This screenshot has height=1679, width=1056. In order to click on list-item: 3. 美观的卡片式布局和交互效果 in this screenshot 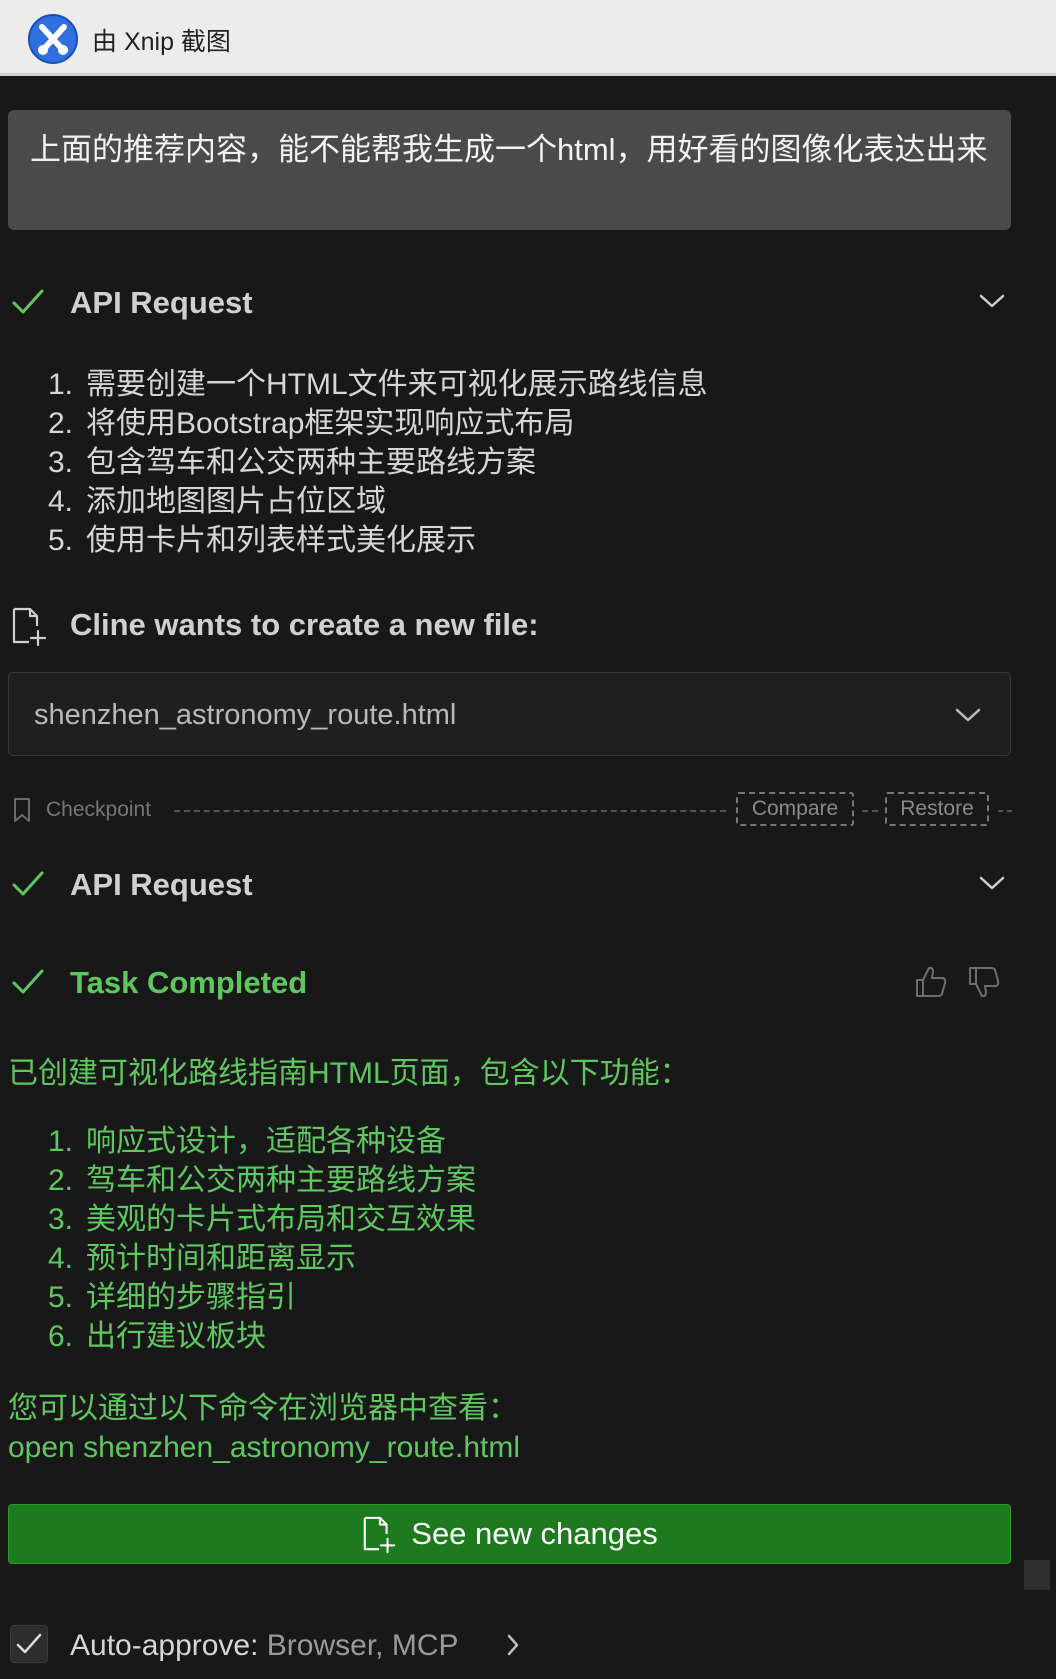, I will do `click(262, 1219)`.